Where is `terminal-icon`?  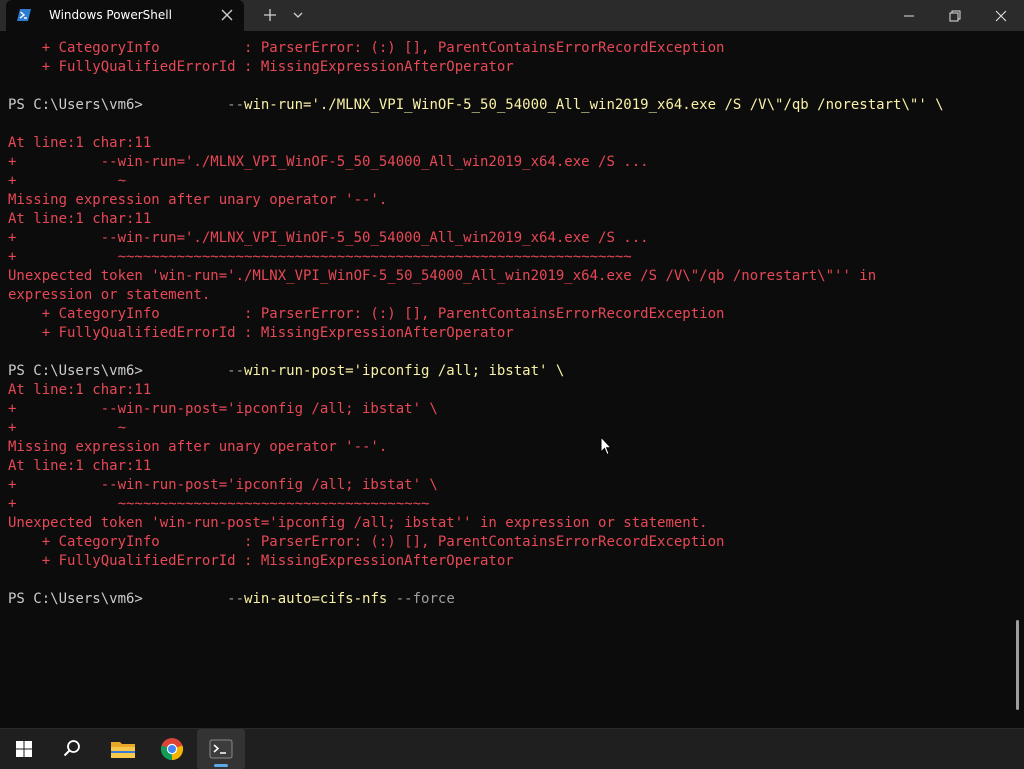 terminal-icon is located at coordinates (221, 749).